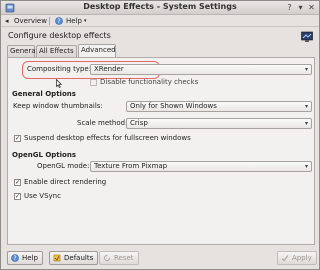  I want to click on reset-button-label: Reset, so click(124, 258).